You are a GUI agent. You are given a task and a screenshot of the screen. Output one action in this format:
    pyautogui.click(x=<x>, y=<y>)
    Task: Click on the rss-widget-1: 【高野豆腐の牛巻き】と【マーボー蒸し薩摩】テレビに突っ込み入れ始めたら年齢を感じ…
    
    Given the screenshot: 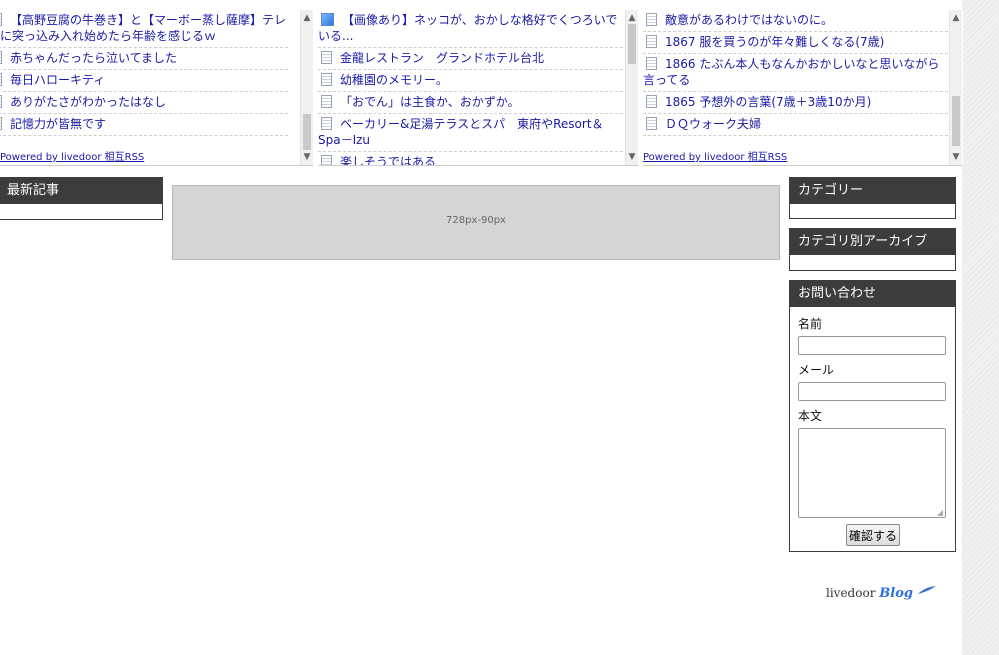 What is the action you would take?
    pyautogui.click(x=156, y=88)
    